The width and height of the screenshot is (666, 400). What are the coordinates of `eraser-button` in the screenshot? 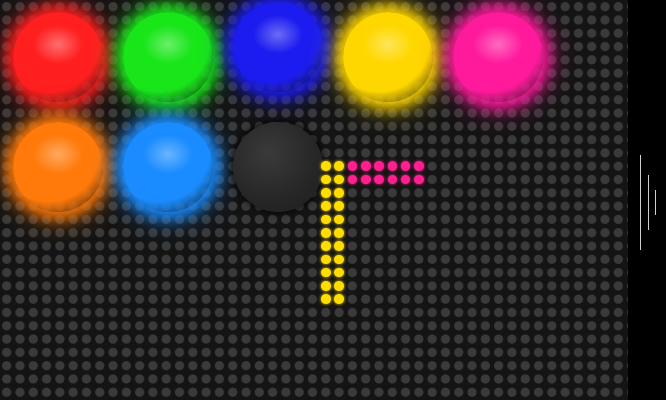 It's located at (278, 167).